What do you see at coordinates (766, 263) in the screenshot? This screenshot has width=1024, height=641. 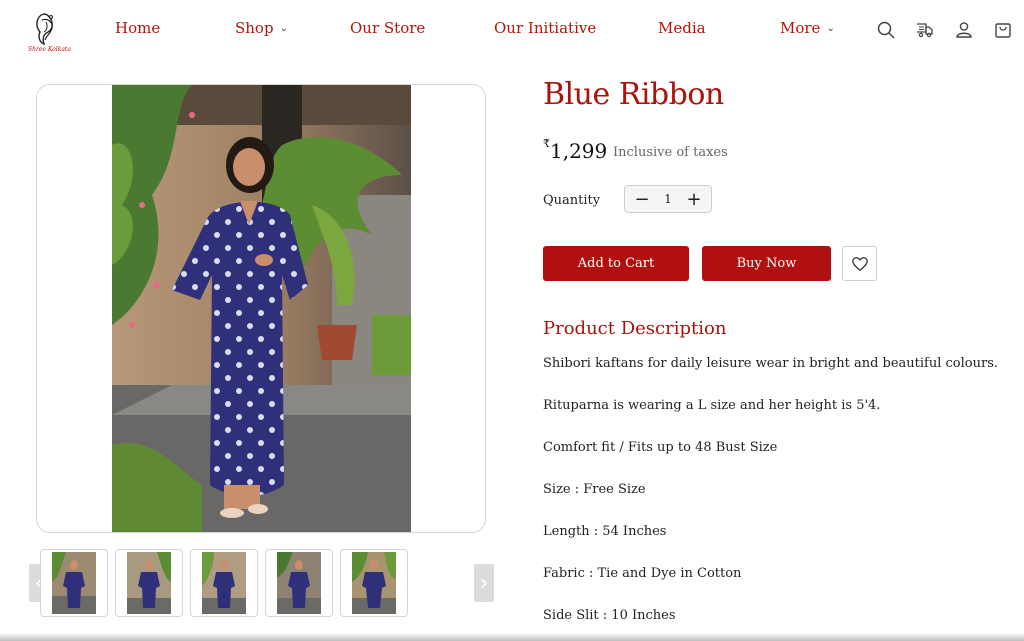 I see `buy-now-button: Buy Now` at bounding box center [766, 263].